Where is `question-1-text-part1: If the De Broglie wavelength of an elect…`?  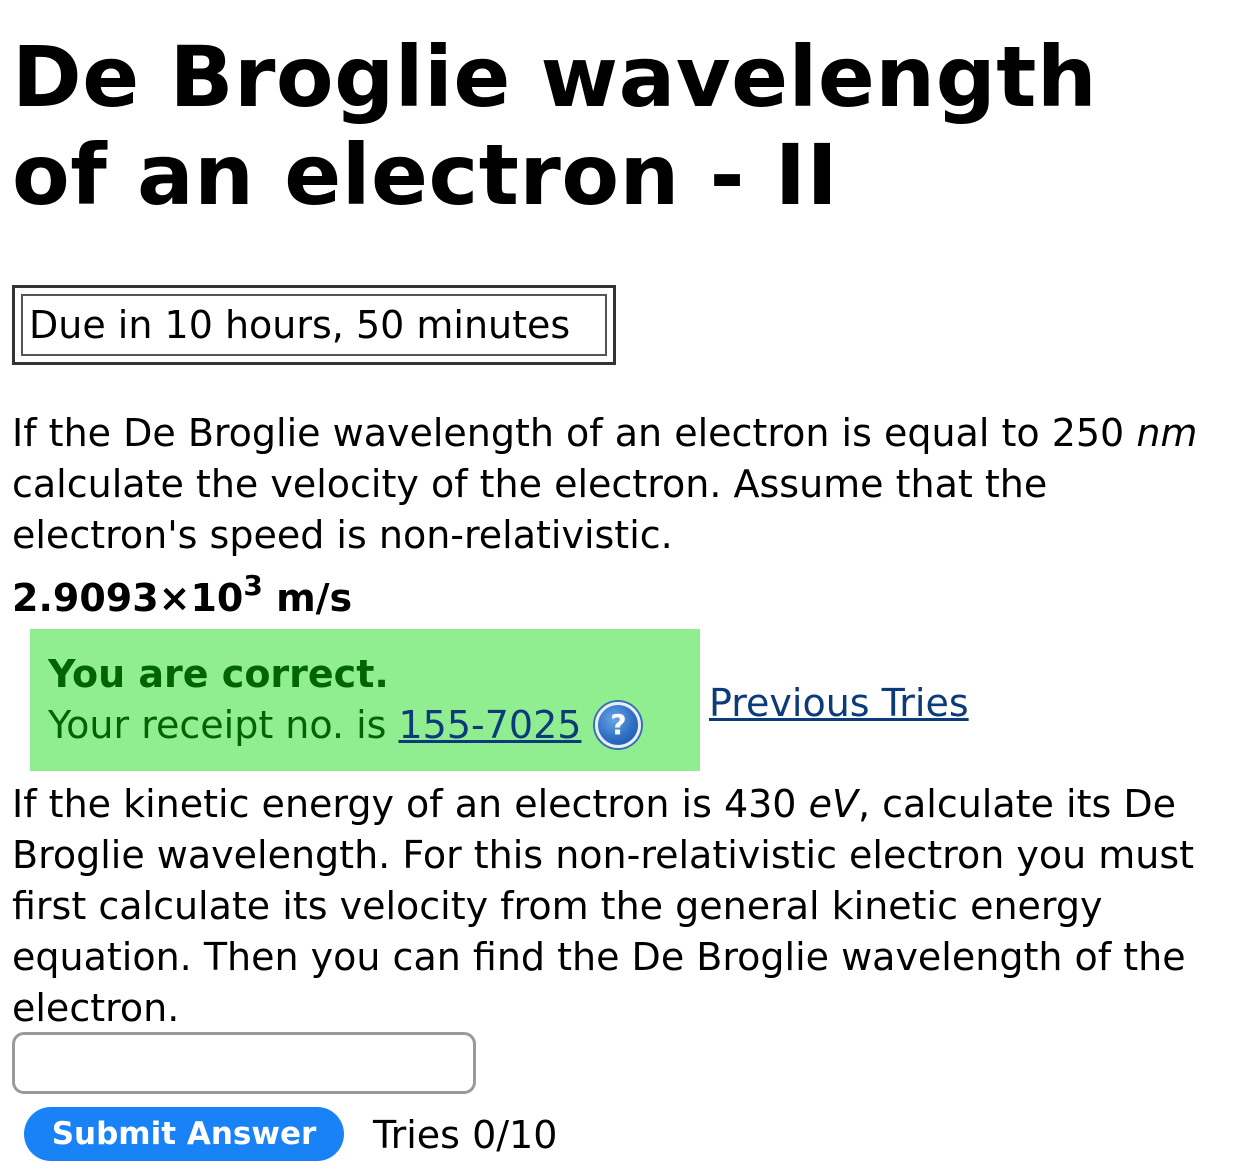
question-1-text-part1: If the De Broglie wavelength of an elect… is located at coordinates (574, 433).